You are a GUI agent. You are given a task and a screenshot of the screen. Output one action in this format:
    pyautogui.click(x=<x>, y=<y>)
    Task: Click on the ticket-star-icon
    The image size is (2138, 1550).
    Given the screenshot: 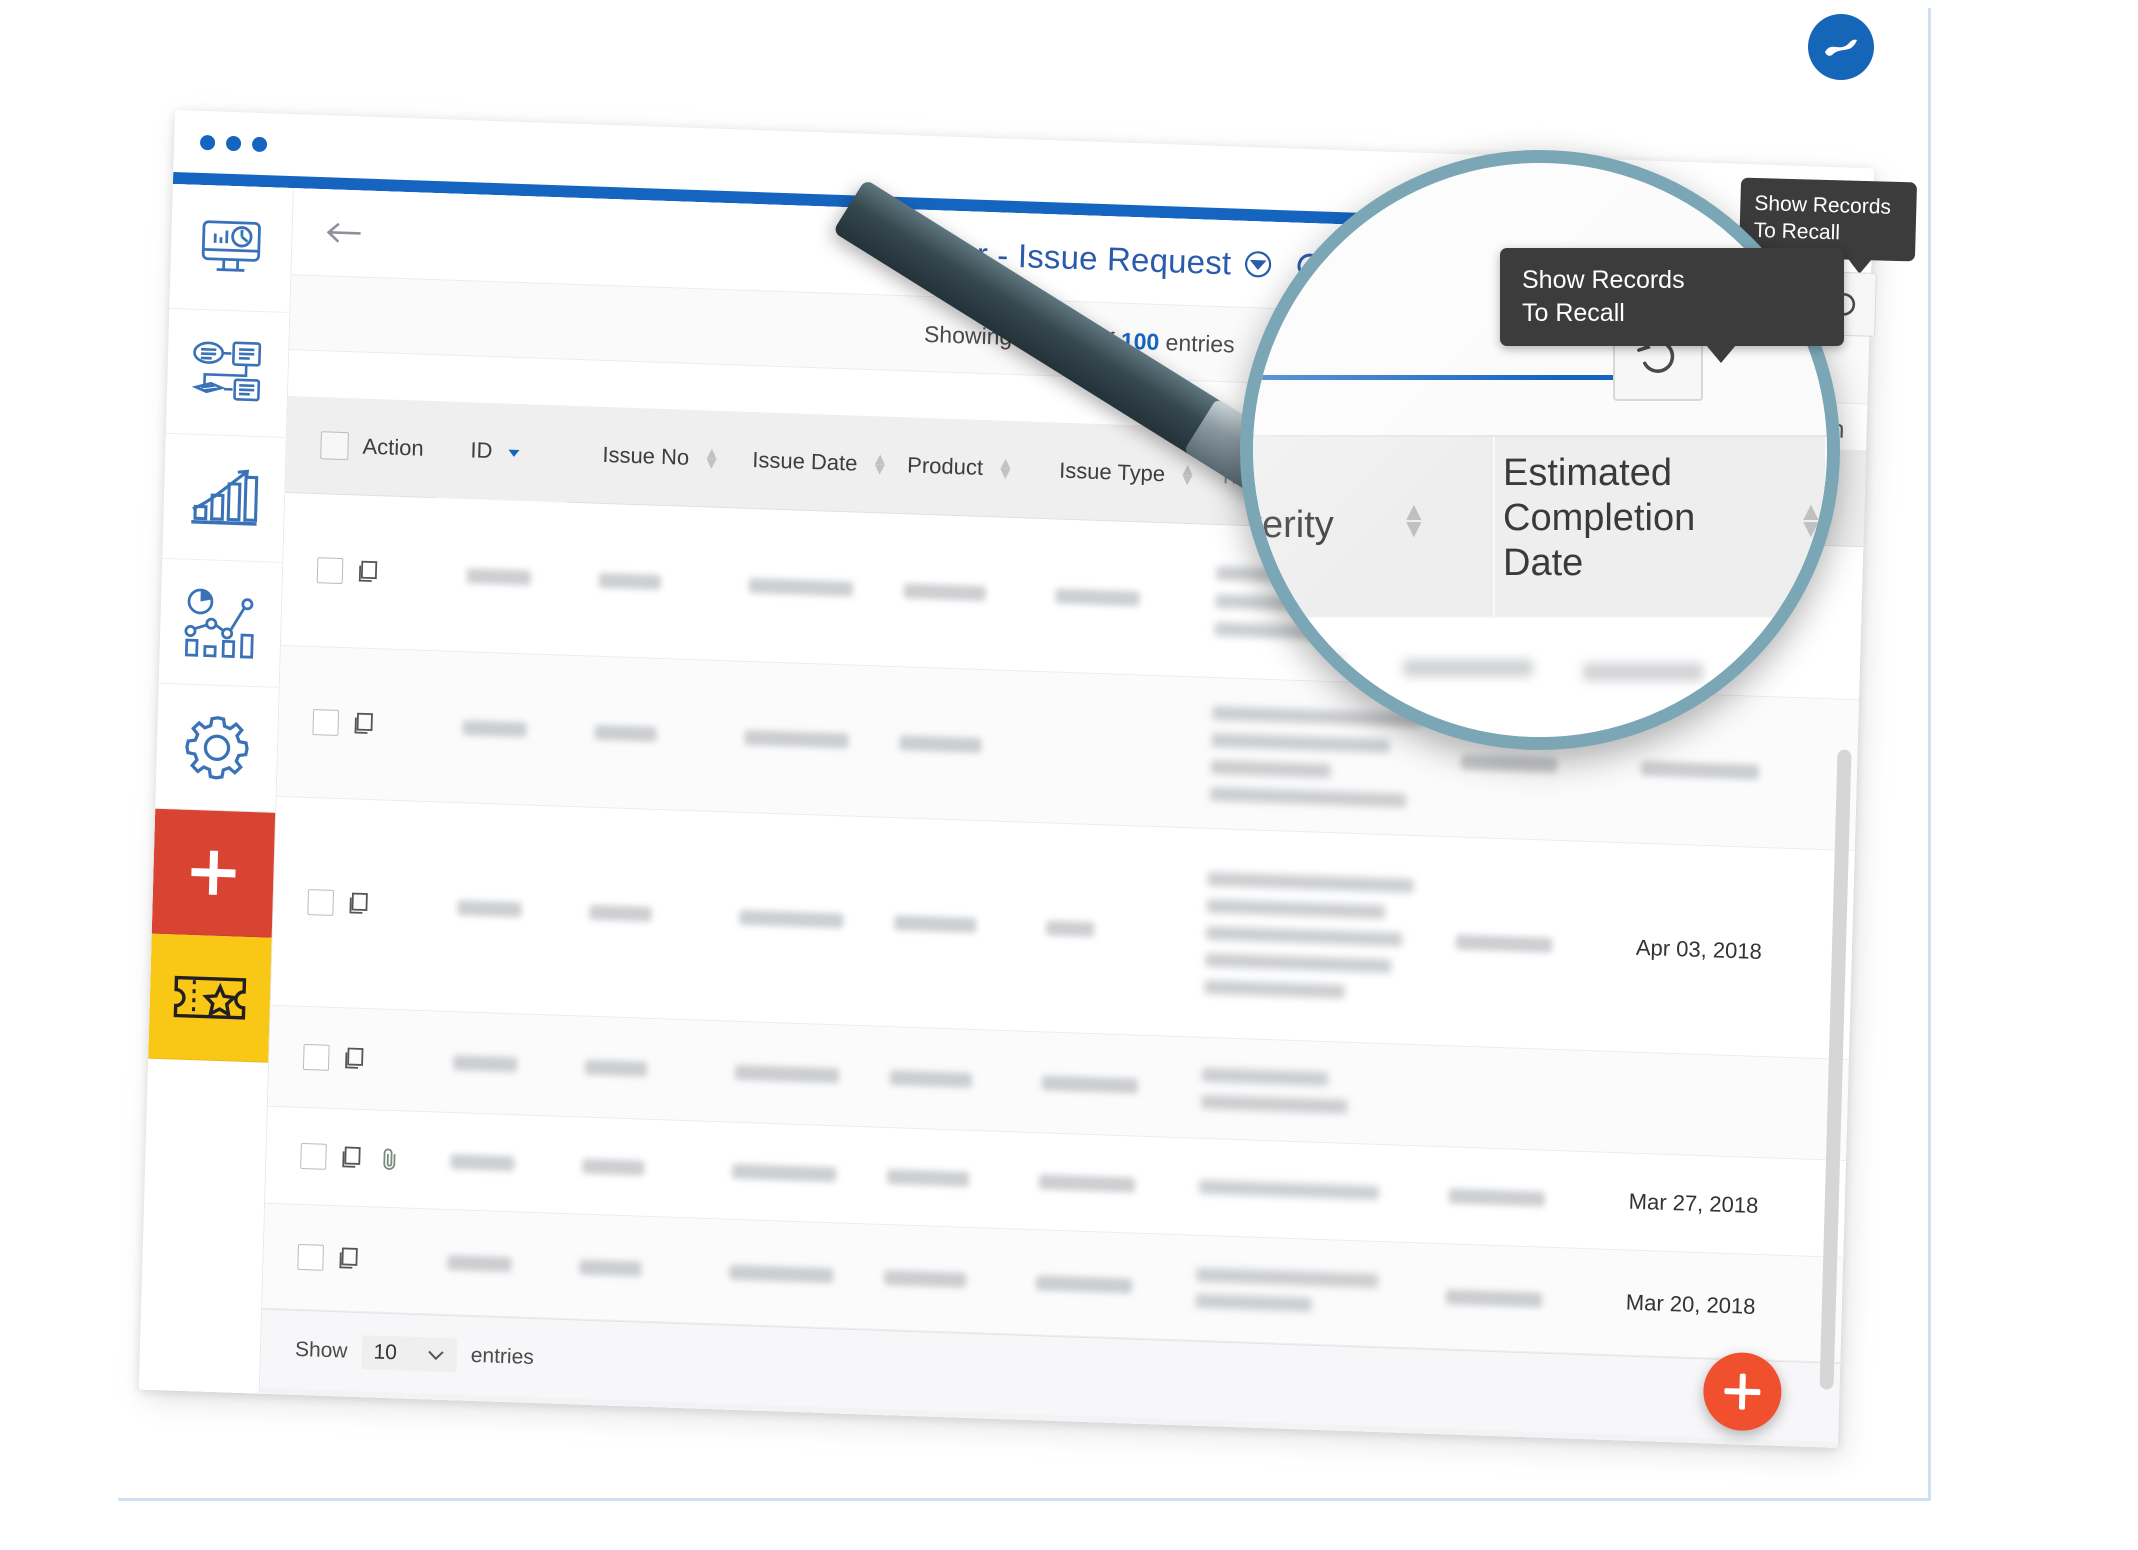 What is the action you would take?
    pyautogui.click(x=210, y=997)
    